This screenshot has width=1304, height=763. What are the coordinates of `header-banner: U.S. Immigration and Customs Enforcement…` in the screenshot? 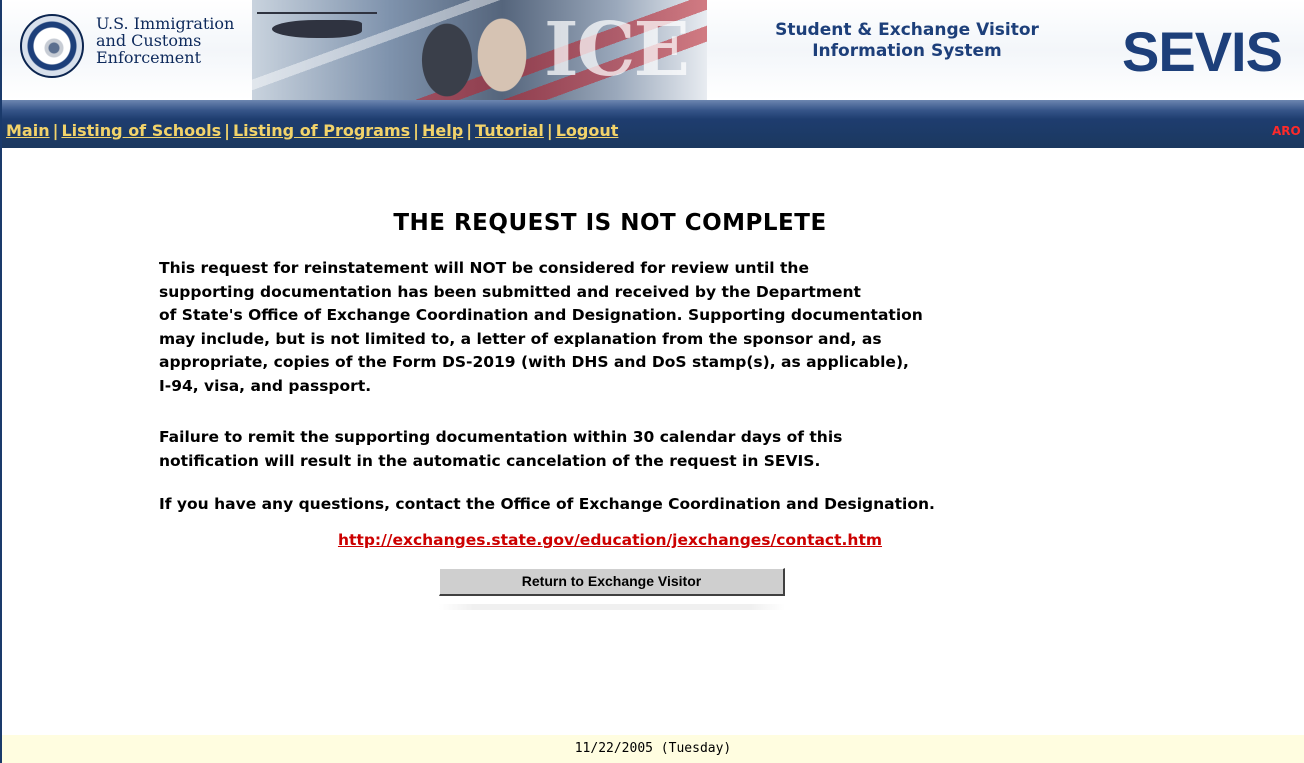 It's located at (652, 50).